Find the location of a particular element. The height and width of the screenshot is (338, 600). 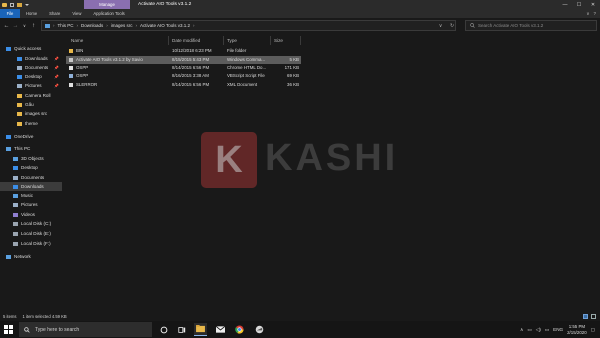

column-header-type: Type is located at coordinates (232, 40).